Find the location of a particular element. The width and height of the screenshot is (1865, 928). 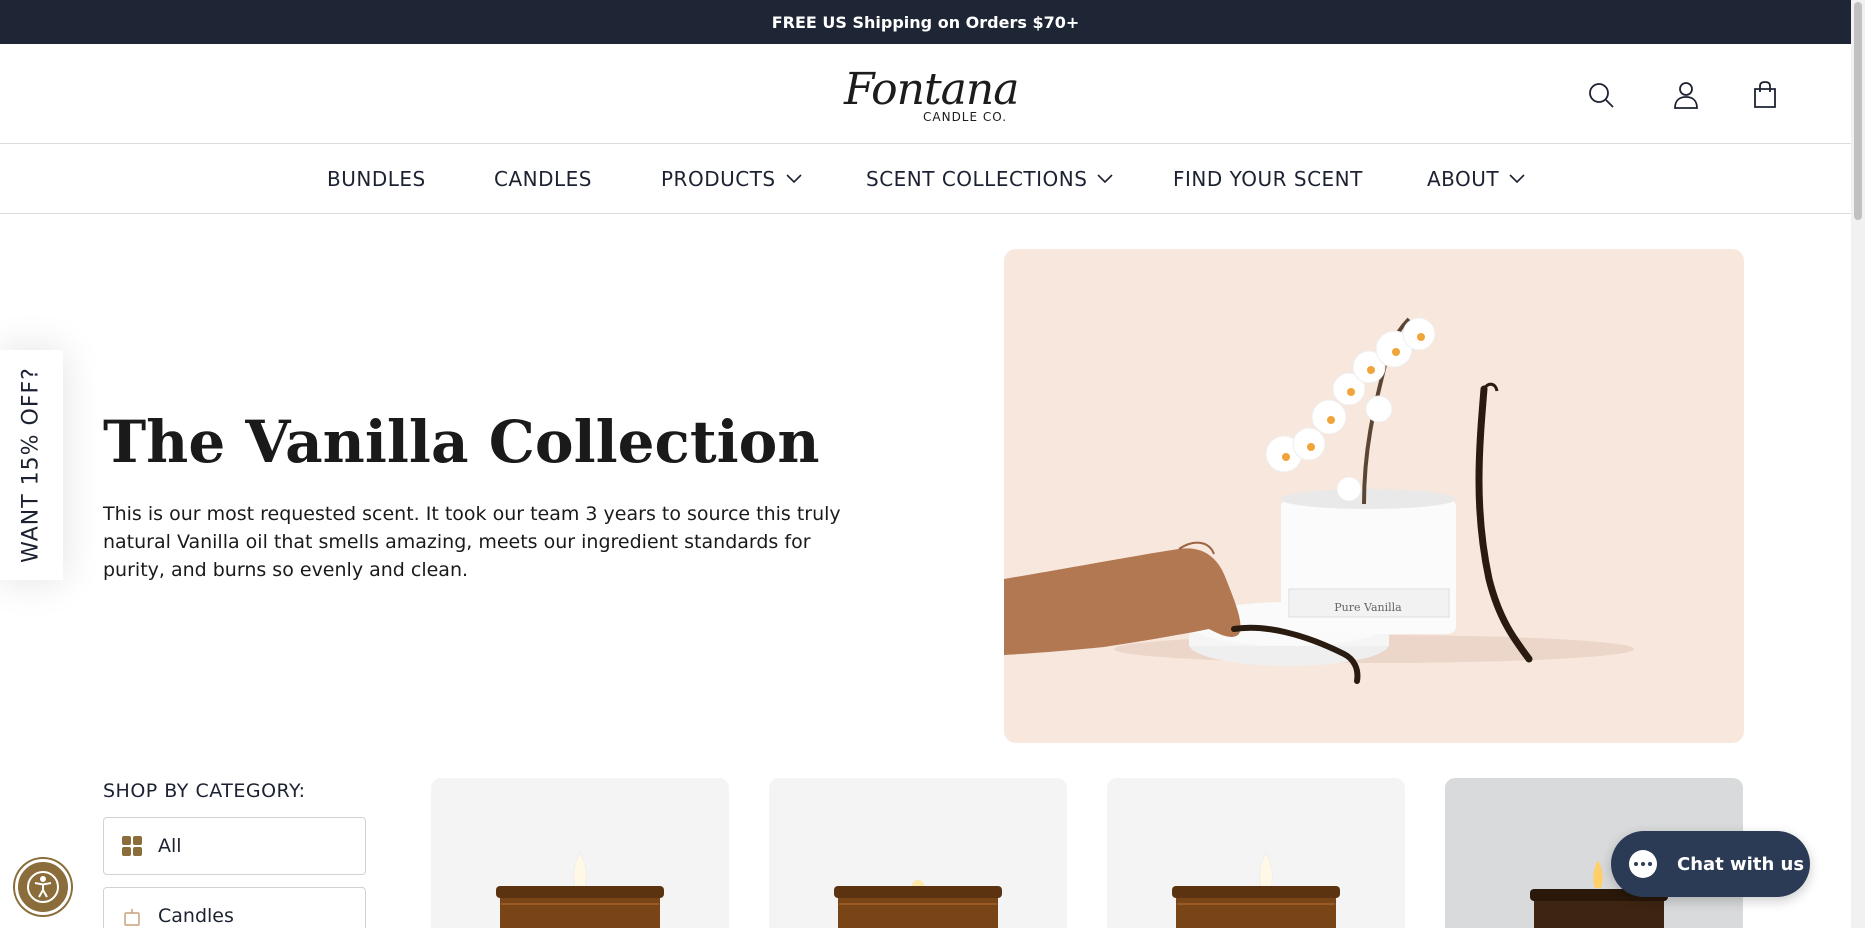

chat-bubble-icon is located at coordinates (1643, 864).